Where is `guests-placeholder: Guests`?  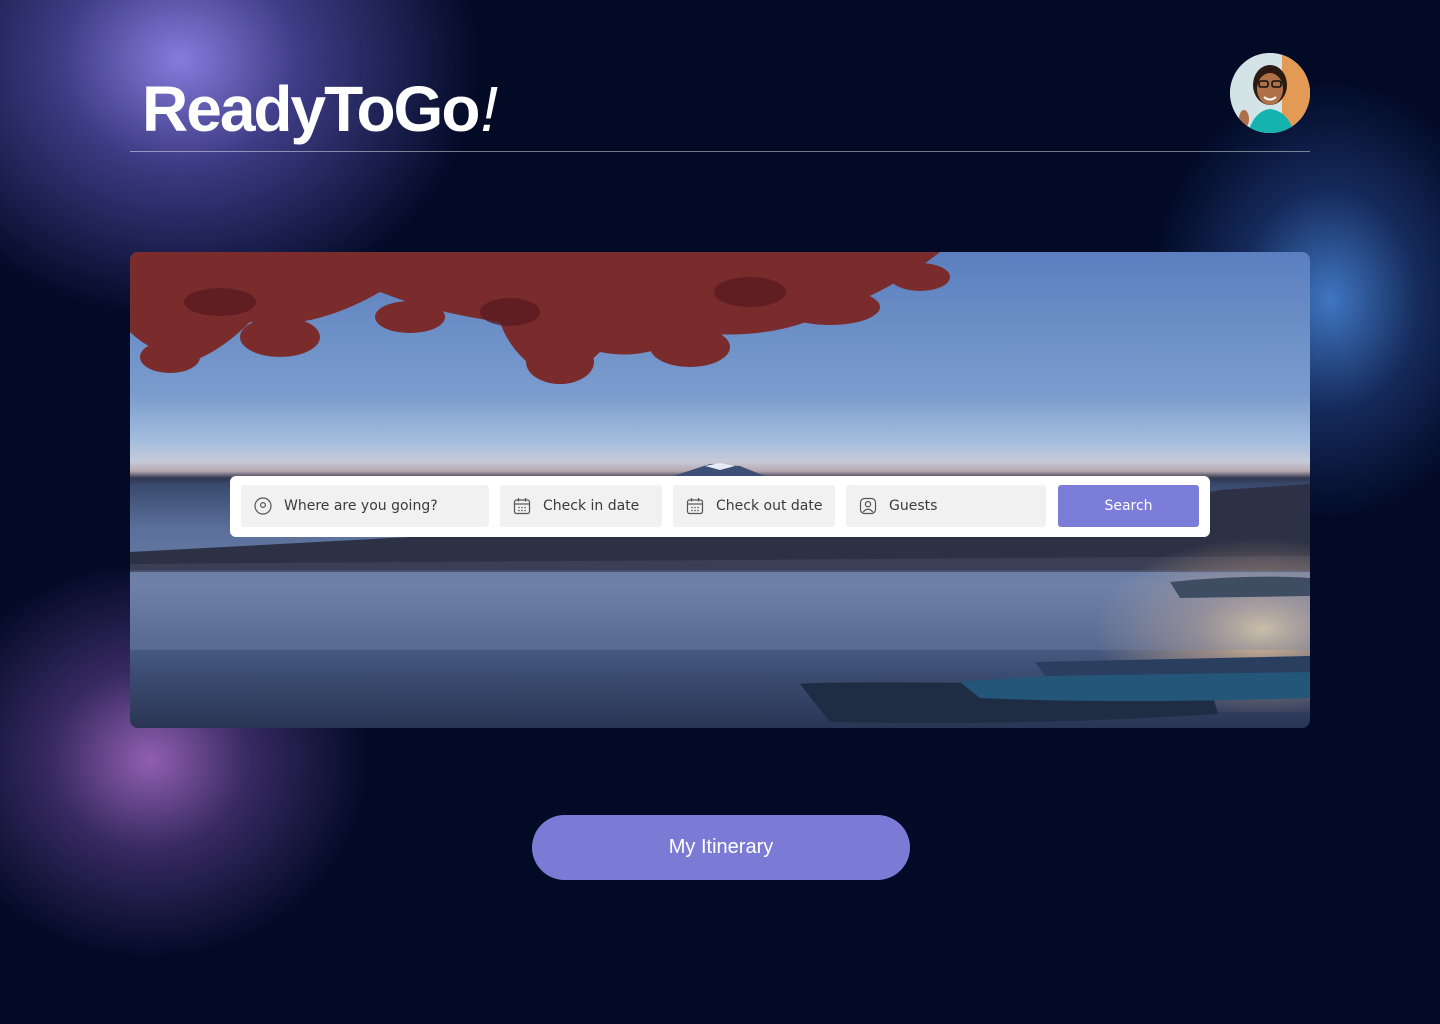 guests-placeholder: Guests is located at coordinates (913, 506).